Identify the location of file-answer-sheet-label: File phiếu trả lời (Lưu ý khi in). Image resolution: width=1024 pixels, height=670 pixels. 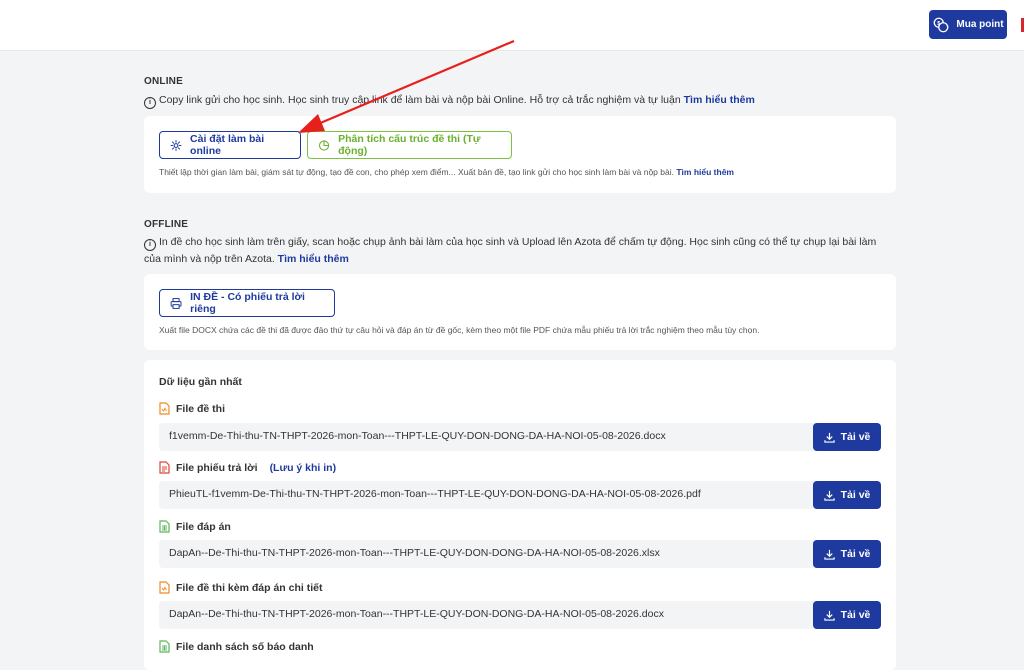
(247, 467).